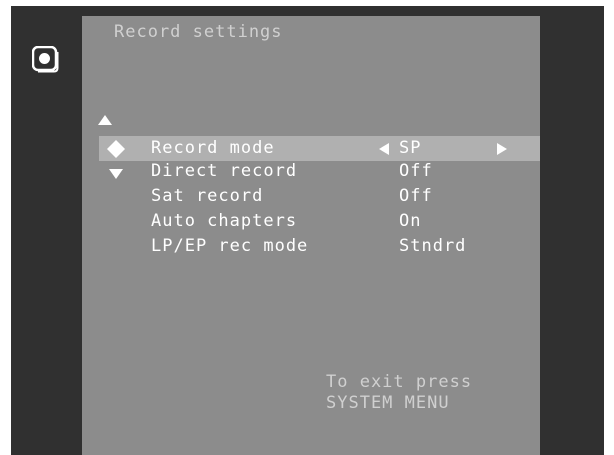 This screenshot has width=614, height=455. What do you see at coordinates (502, 149) in the screenshot?
I see `right-arrow-icon` at bounding box center [502, 149].